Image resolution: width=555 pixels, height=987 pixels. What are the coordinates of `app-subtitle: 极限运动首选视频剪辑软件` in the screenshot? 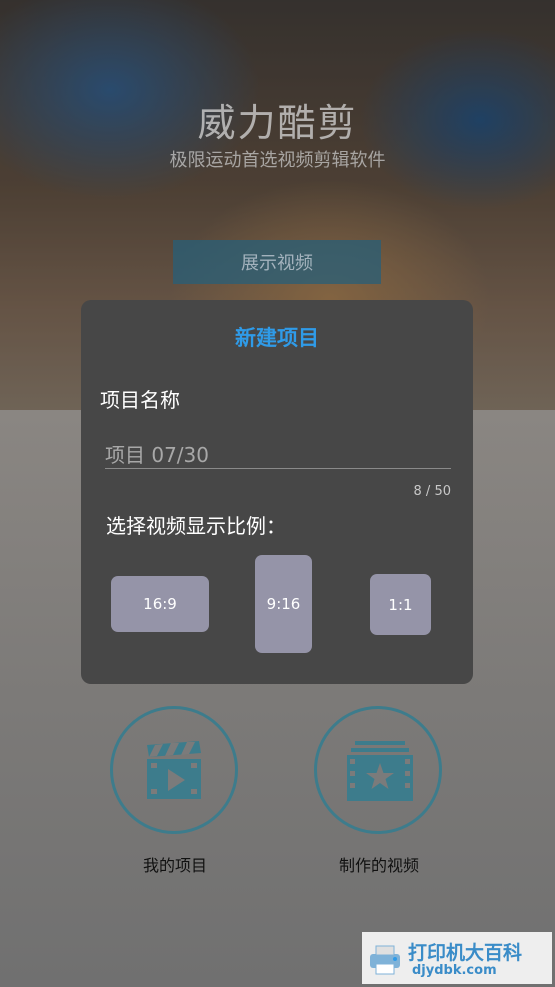 It's located at (277, 160).